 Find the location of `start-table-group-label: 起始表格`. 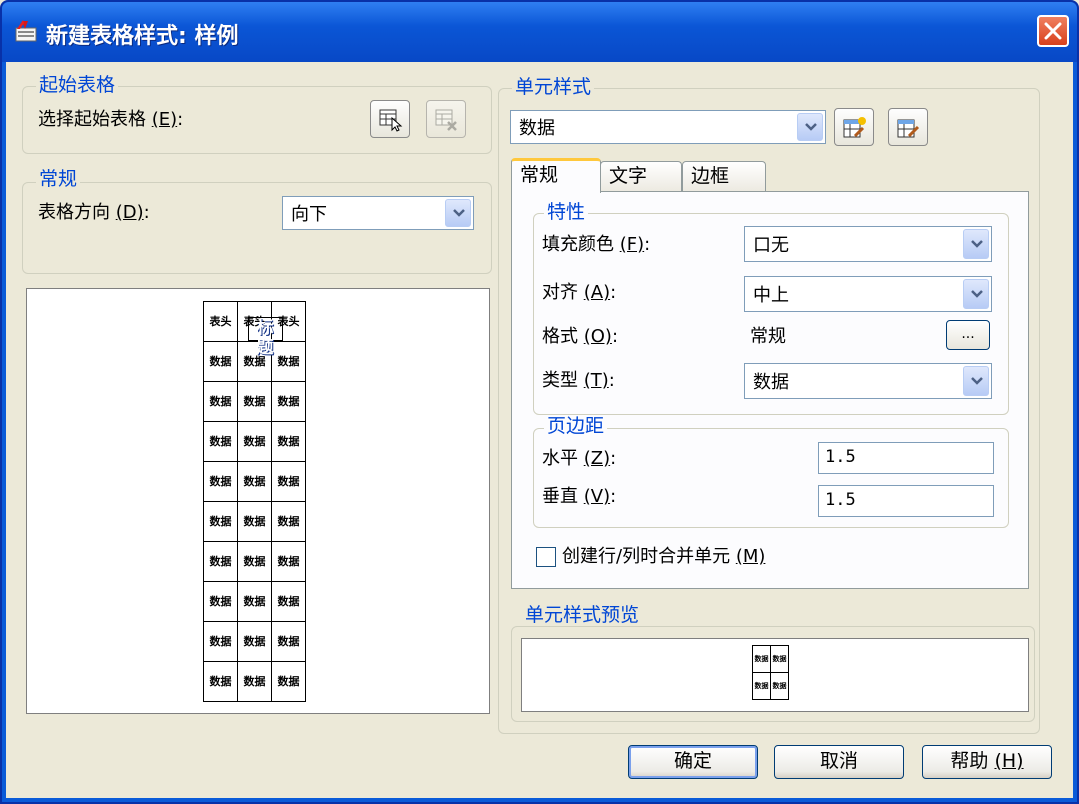

start-table-group-label: 起始表格 is located at coordinates (77, 85).